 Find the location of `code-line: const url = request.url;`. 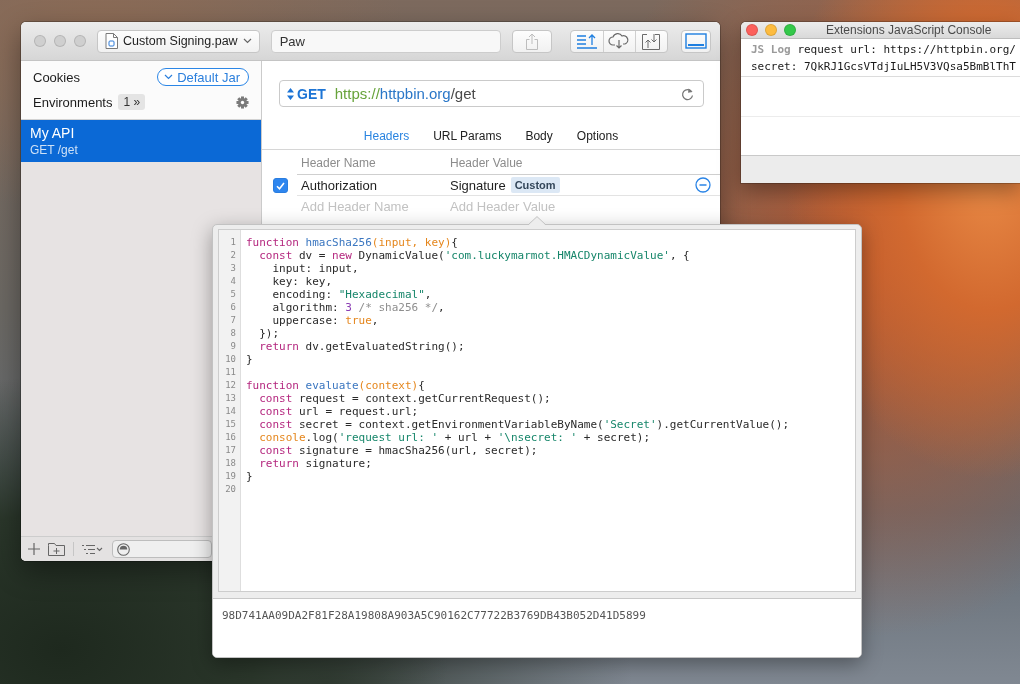

code-line: const url = request.url; is located at coordinates (338, 411).